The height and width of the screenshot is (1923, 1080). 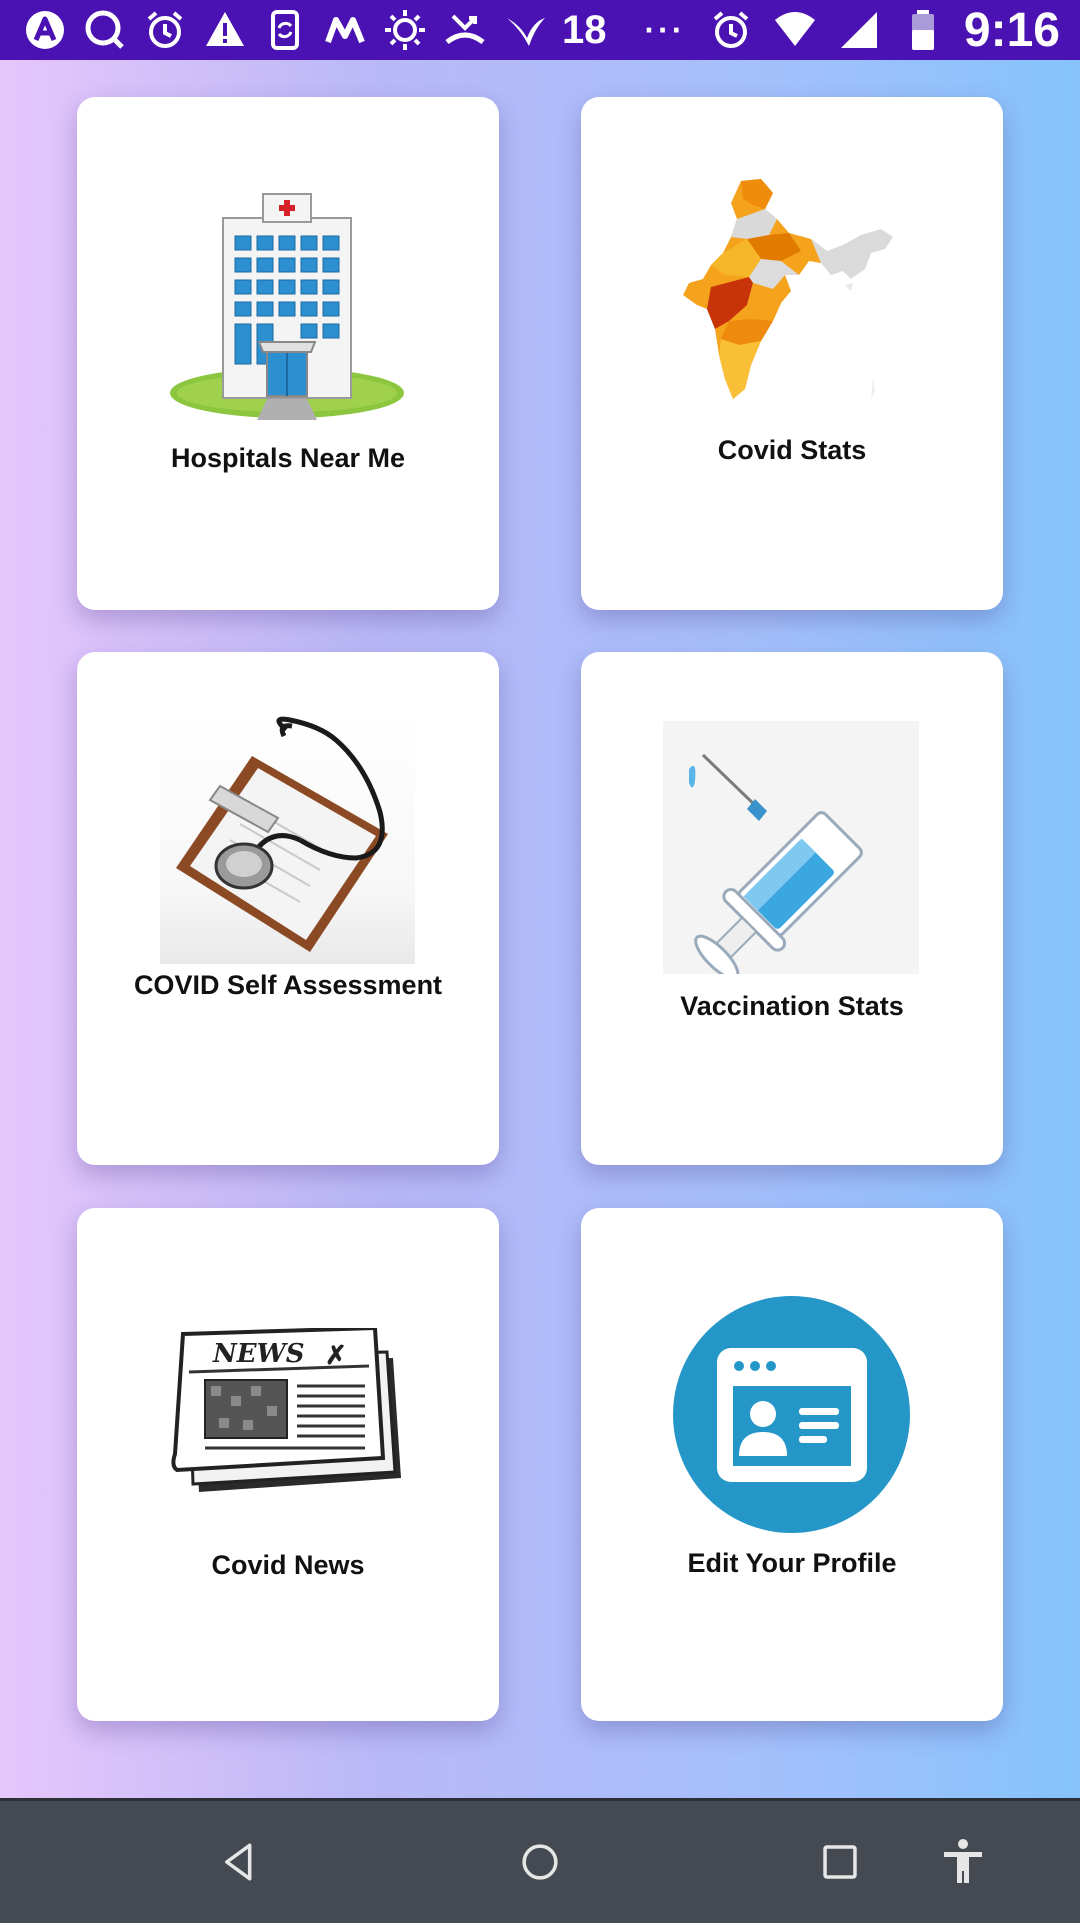 What do you see at coordinates (45, 30) in the screenshot?
I see `app-a-icon` at bounding box center [45, 30].